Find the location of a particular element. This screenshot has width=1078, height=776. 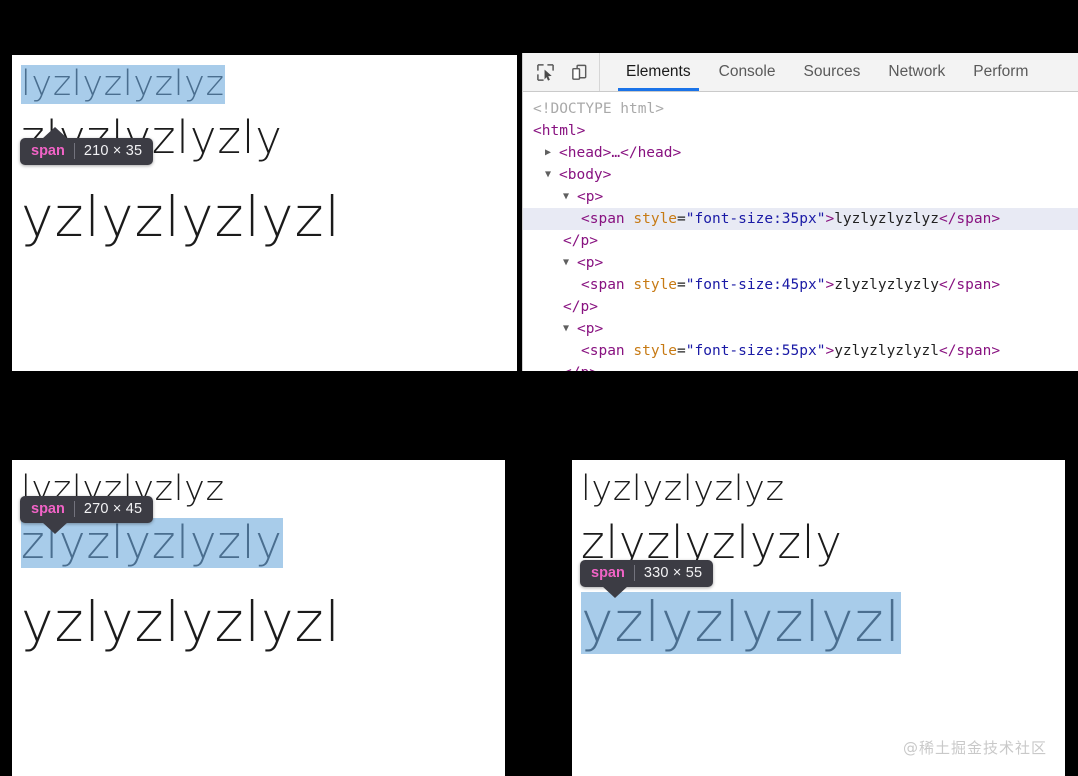

dom-row-doctype: <!DOCTYPE html> is located at coordinates (800, 109).